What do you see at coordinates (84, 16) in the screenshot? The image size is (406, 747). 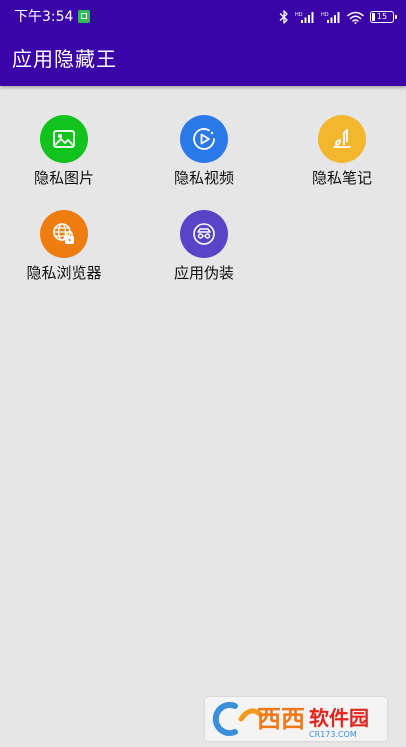 I see `gallery-notification-icon` at bounding box center [84, 16].